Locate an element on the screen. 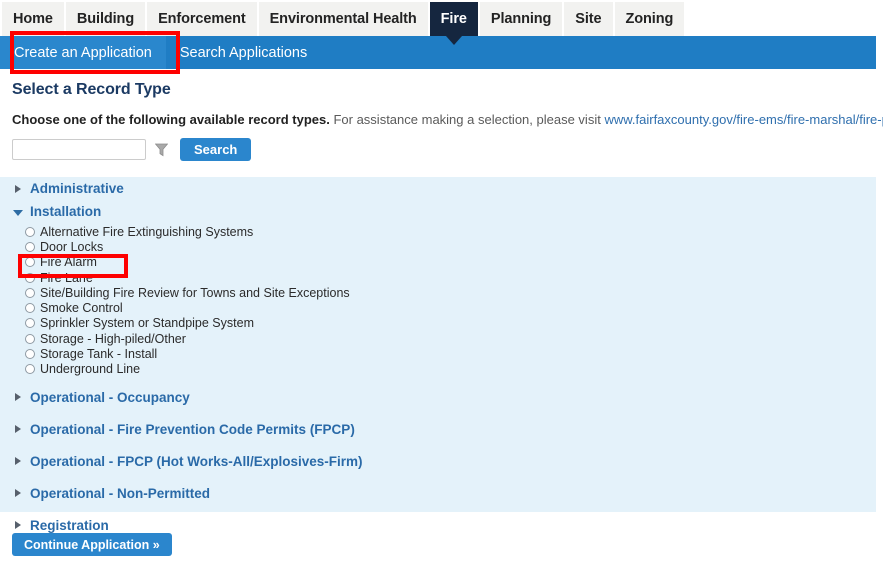  chevron-down-icon is located at coordinates (18, 212).